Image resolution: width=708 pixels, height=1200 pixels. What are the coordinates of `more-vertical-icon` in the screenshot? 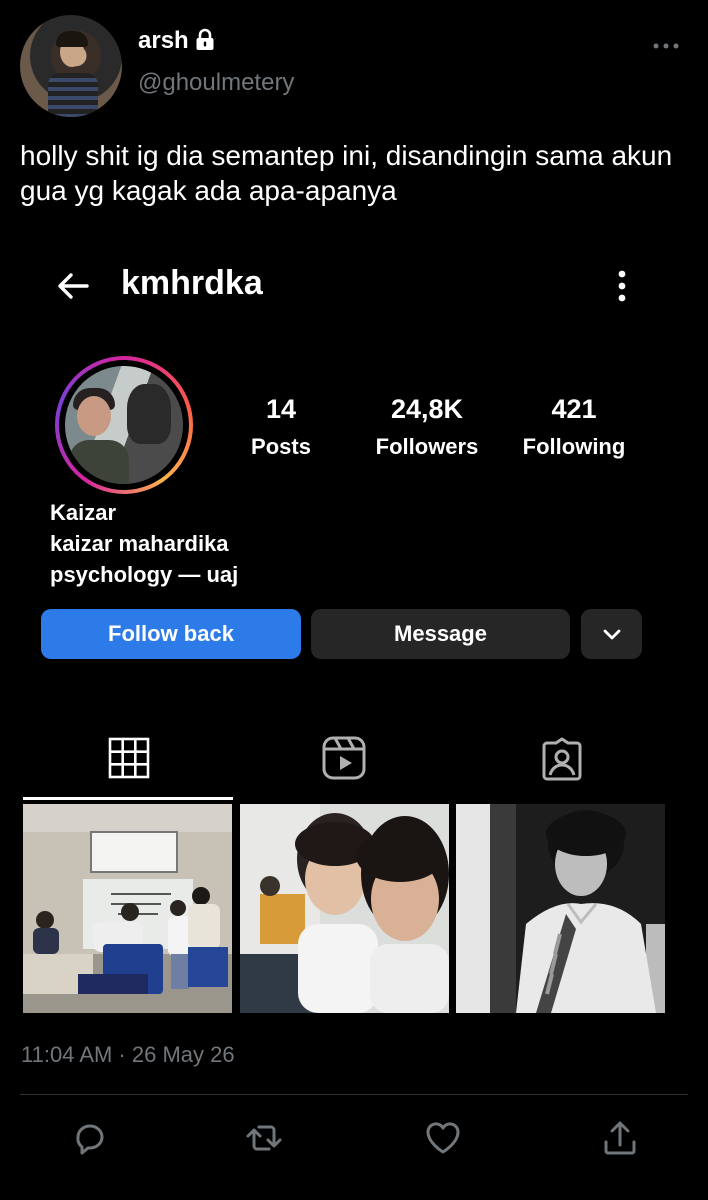 It's located at (622, 286).